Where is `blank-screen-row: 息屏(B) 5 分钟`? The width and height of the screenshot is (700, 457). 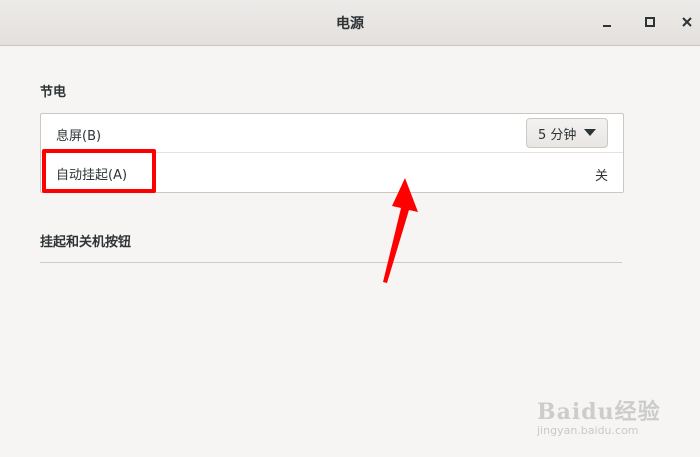
blank-screen-row: 息屏(B) 5 分钟 is located at coordinates (332, 133).